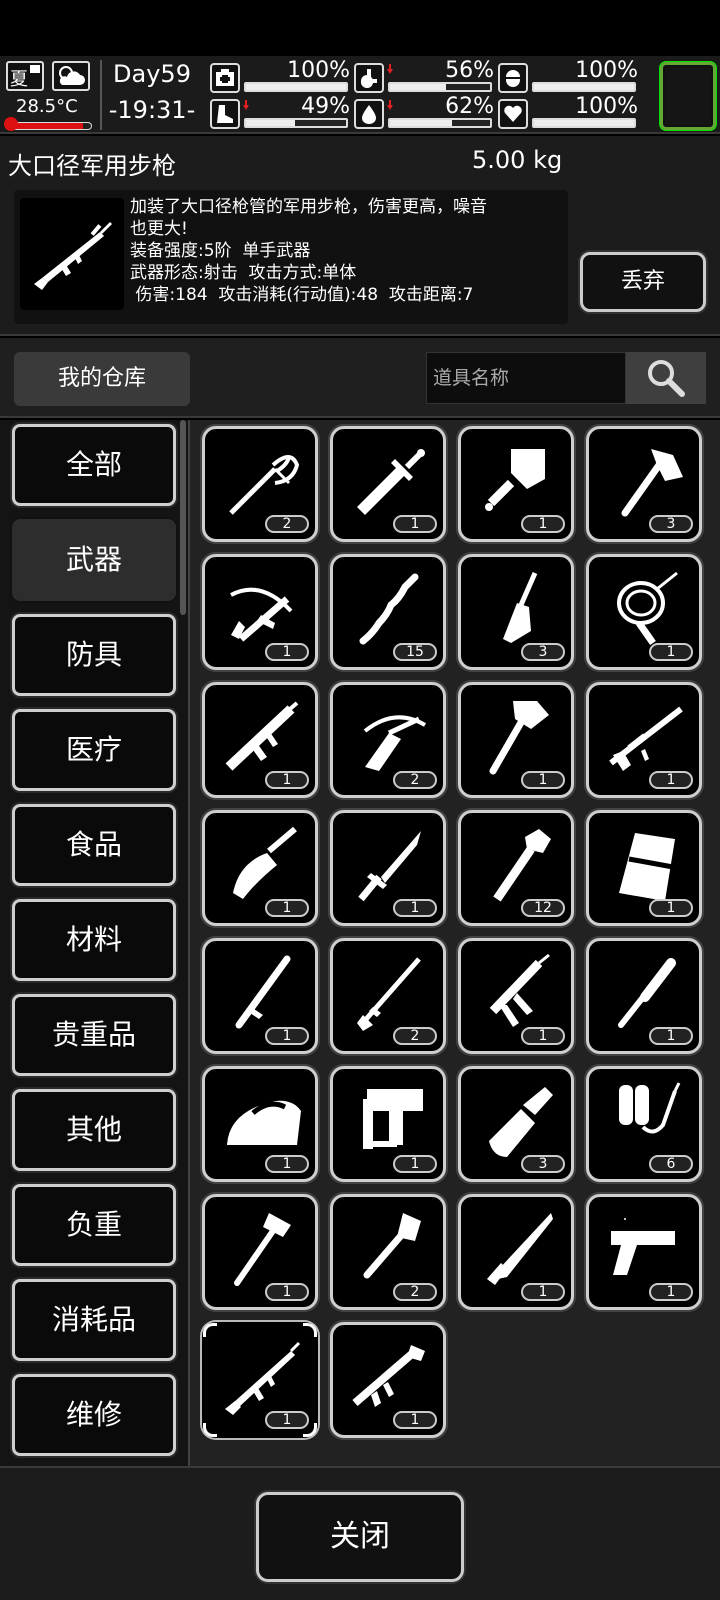 The width and height of the screenshot is (720, 1600). Describe the element at coordinates (94, 465) in the screenshot. I see `category-tab: 全部` at that location.